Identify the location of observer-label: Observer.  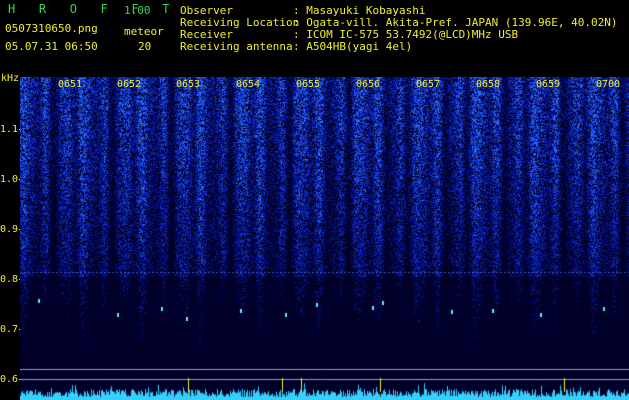
(206, 10).